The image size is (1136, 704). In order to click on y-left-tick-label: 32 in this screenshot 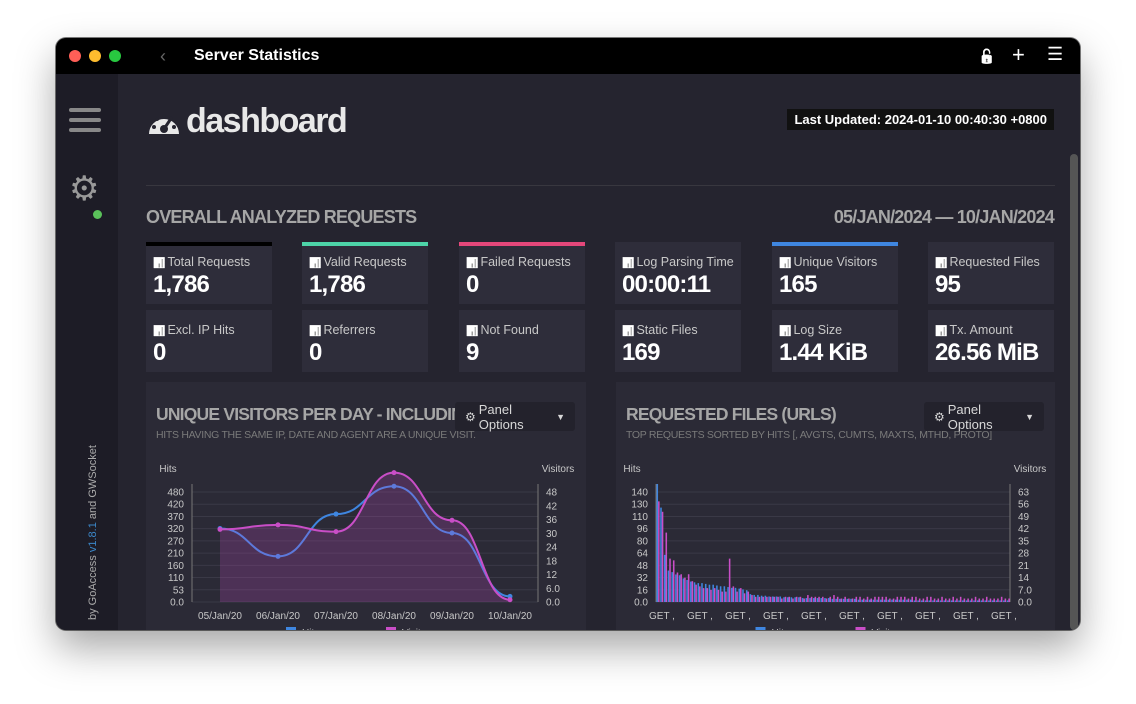, I will do `click(643, 578)`.